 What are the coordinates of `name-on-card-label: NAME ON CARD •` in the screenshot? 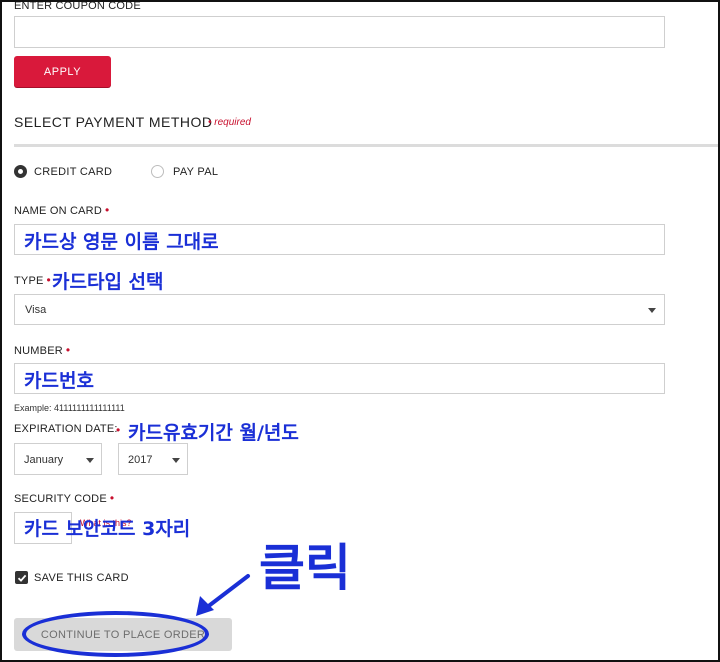 It's located at (61, 210).